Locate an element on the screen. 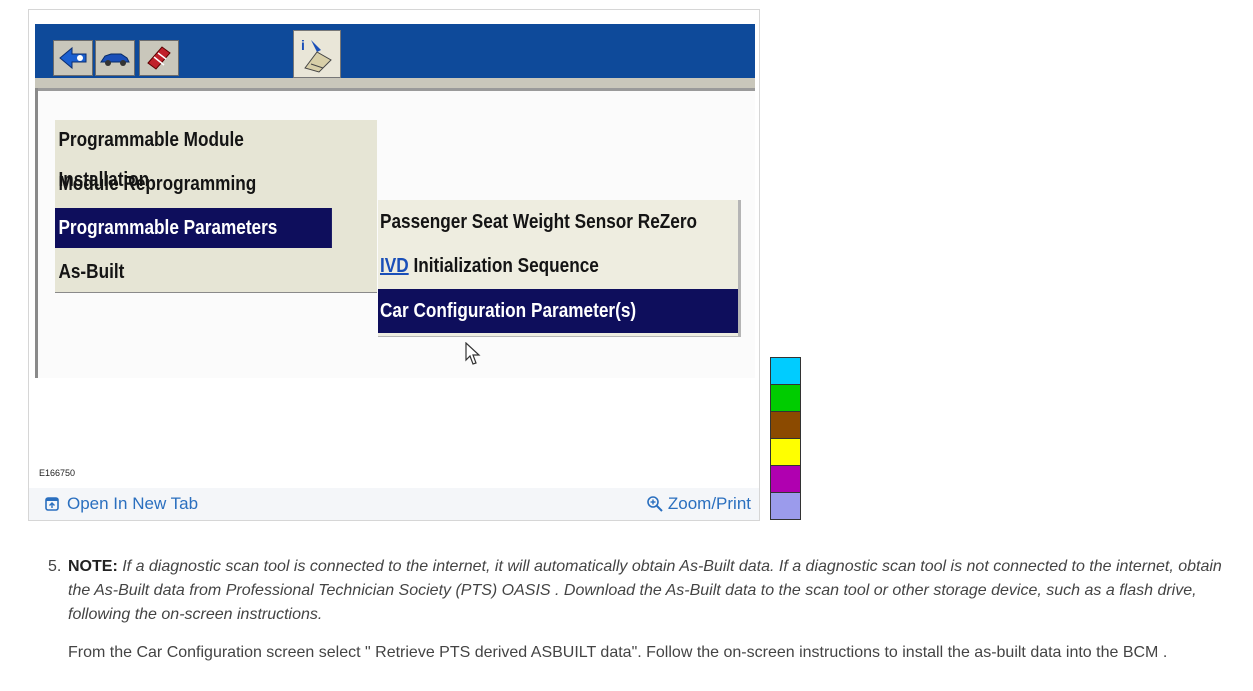  module-programming-tab-icon: i is located at coordinates (317, 54).